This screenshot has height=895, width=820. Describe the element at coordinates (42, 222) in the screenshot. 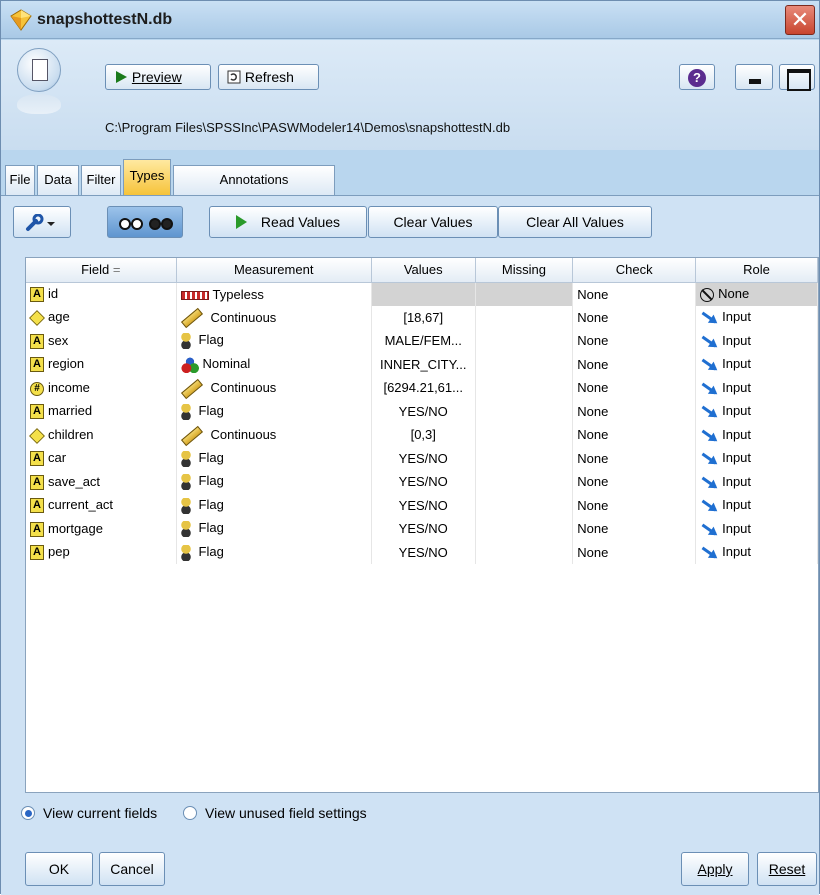

I see `tools-menu-button` at that location.